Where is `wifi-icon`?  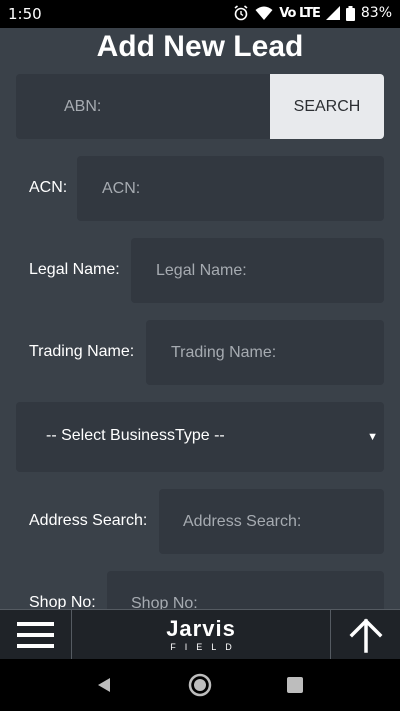 wifi-icon is located at coordinates (264, 13).